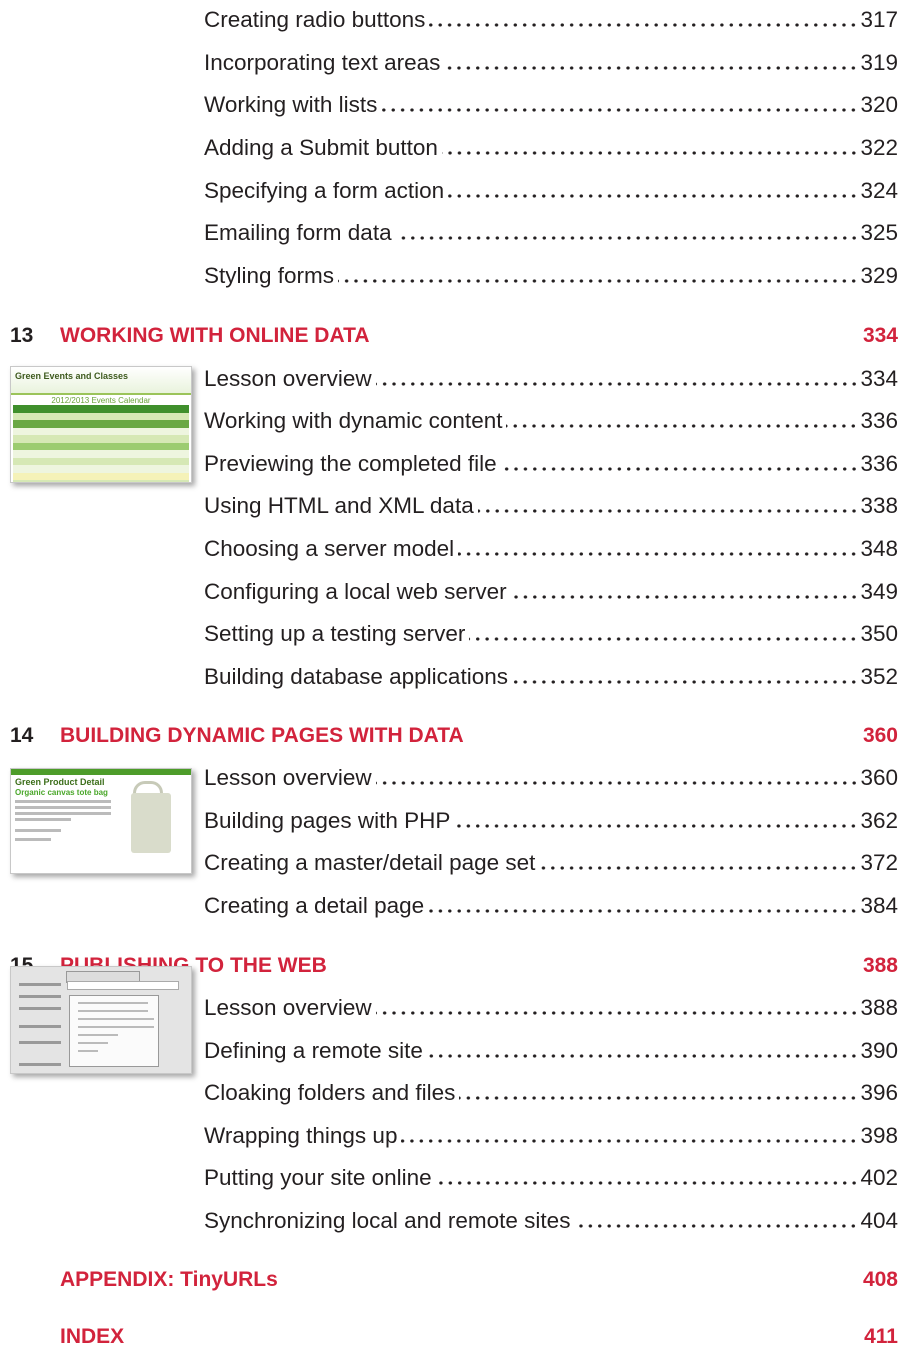 The width and height of the screenshot is (905, 1352). Describe the element at coordinates (551, 1136) in the screenshot. I see `toc-entry: Wrapping things up 398` at that location.